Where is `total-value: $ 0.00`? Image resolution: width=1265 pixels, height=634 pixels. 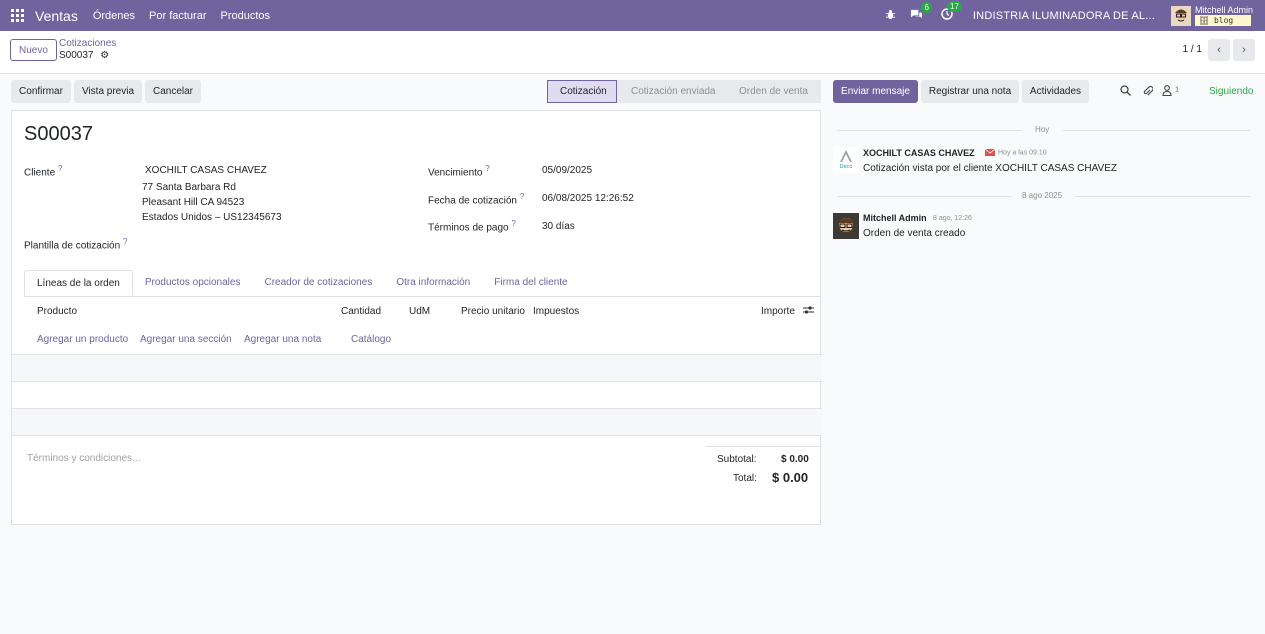 total-value: $ 0.00 is located at coordinates (790, 477).